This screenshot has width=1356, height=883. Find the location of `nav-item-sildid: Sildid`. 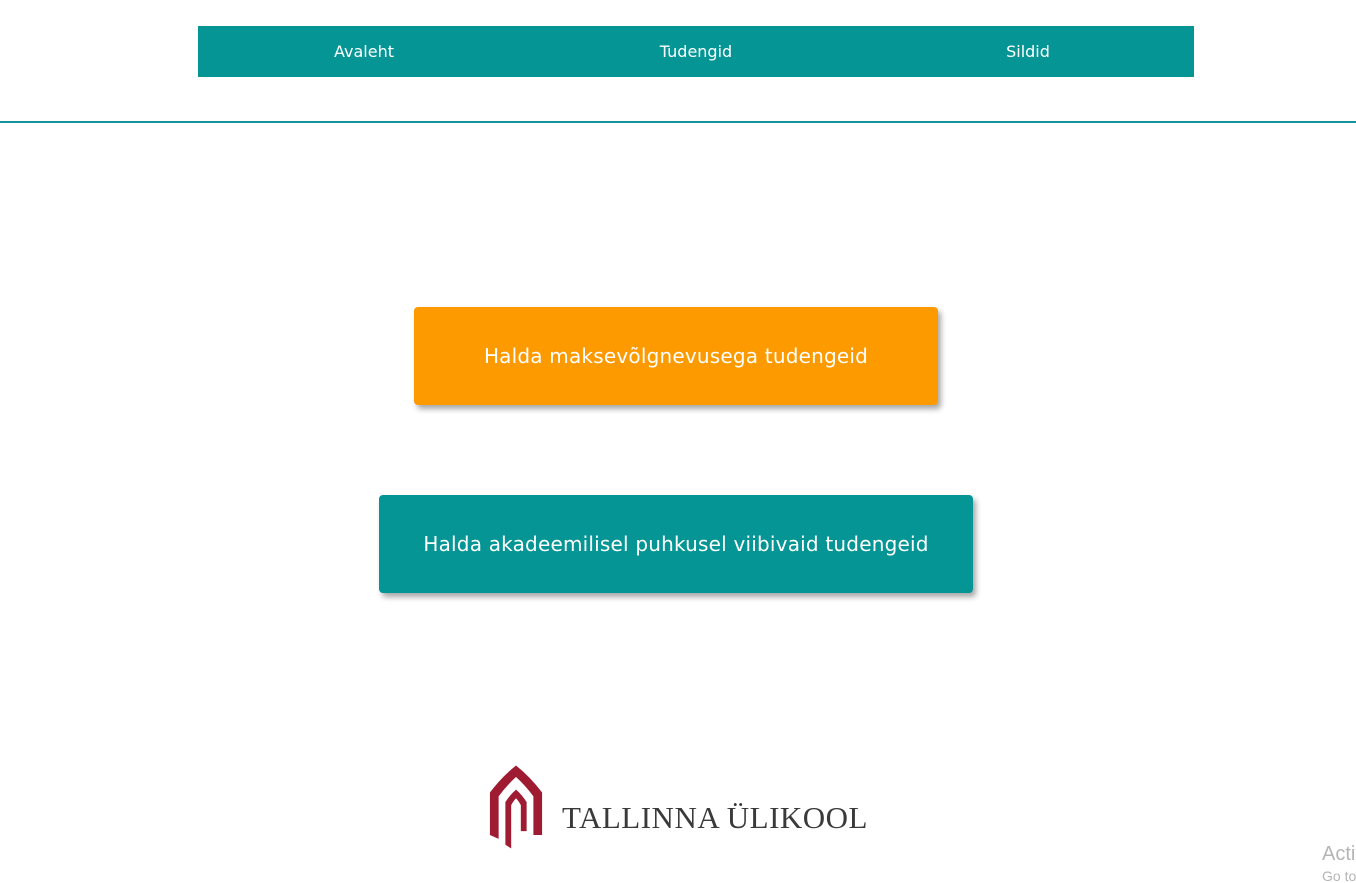

nav-item-sildid: Sildid is located at coordinates (1028, 51).